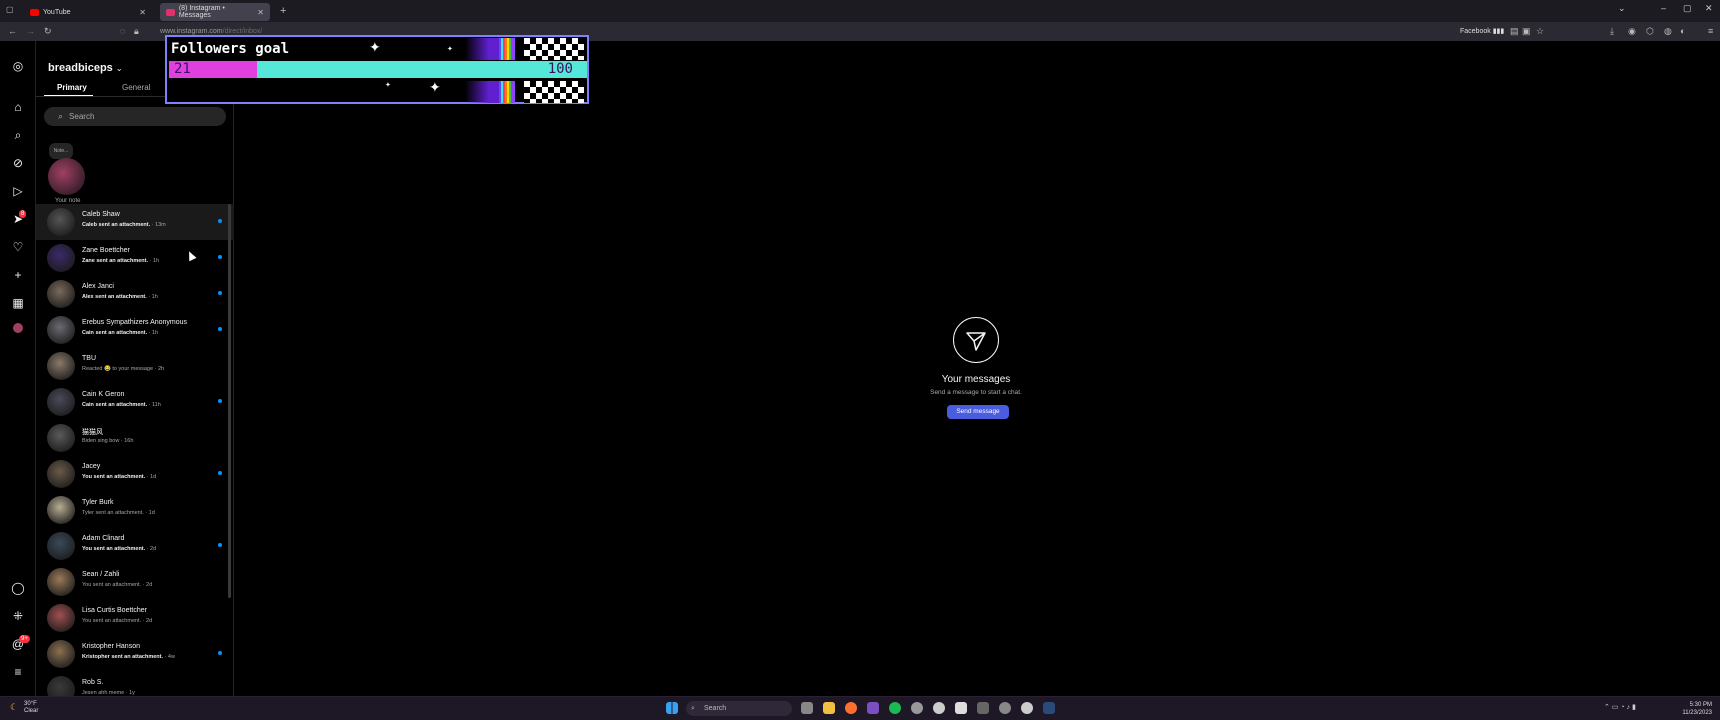  Describe the element at coordinates (68, 95) in the screenshot. I see `active-tab-underline` at that location.